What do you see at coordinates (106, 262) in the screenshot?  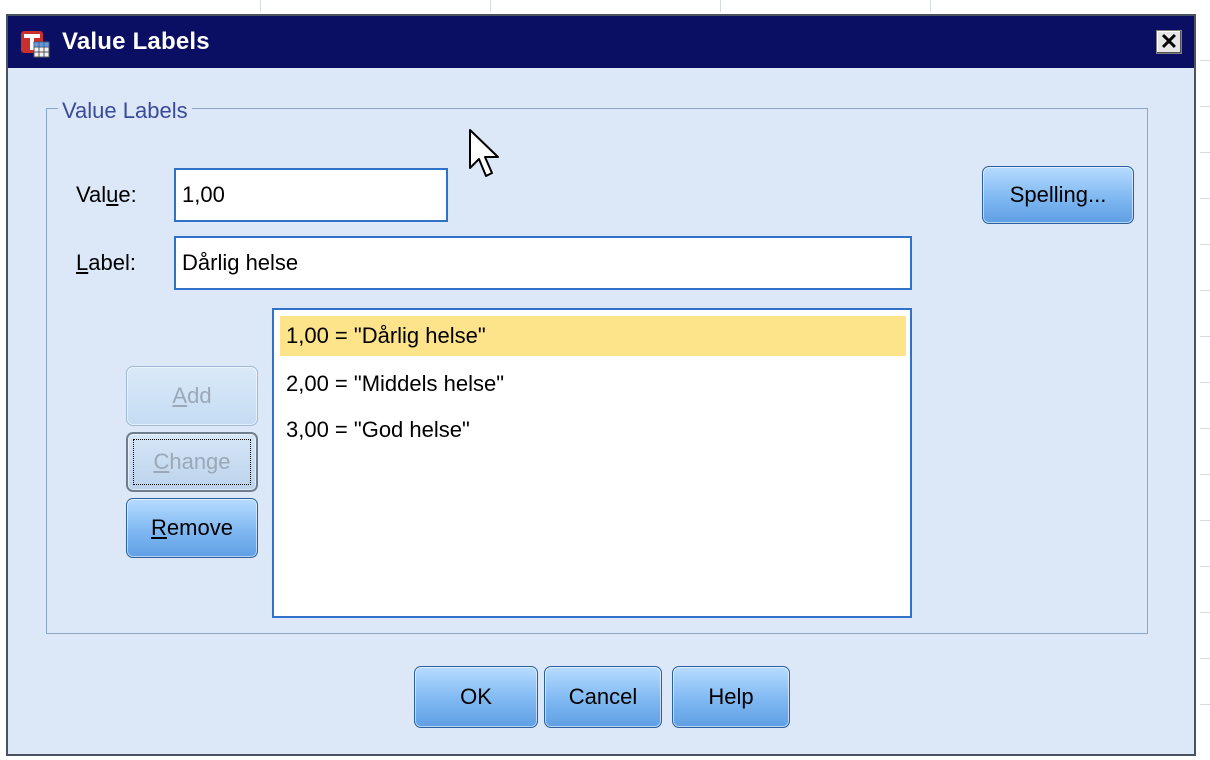 I see `label-label: Label:` at bounding box center [106, 262].